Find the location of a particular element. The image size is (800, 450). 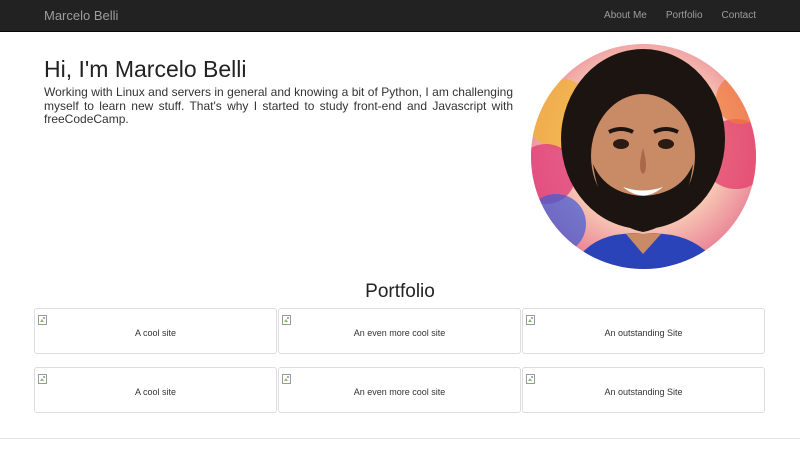

nav-links: About Me Portfolio Contact is located at coordinates (680, 15).